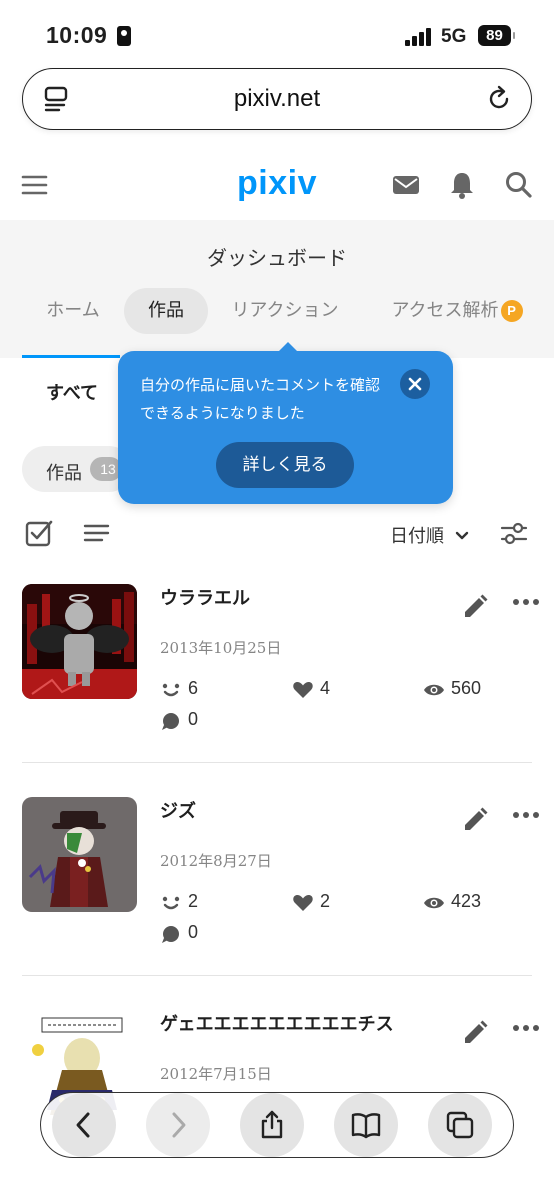 The height and width of the screenshot is (1199, 554). I want to click on views-count: 423, so click(466, 901).